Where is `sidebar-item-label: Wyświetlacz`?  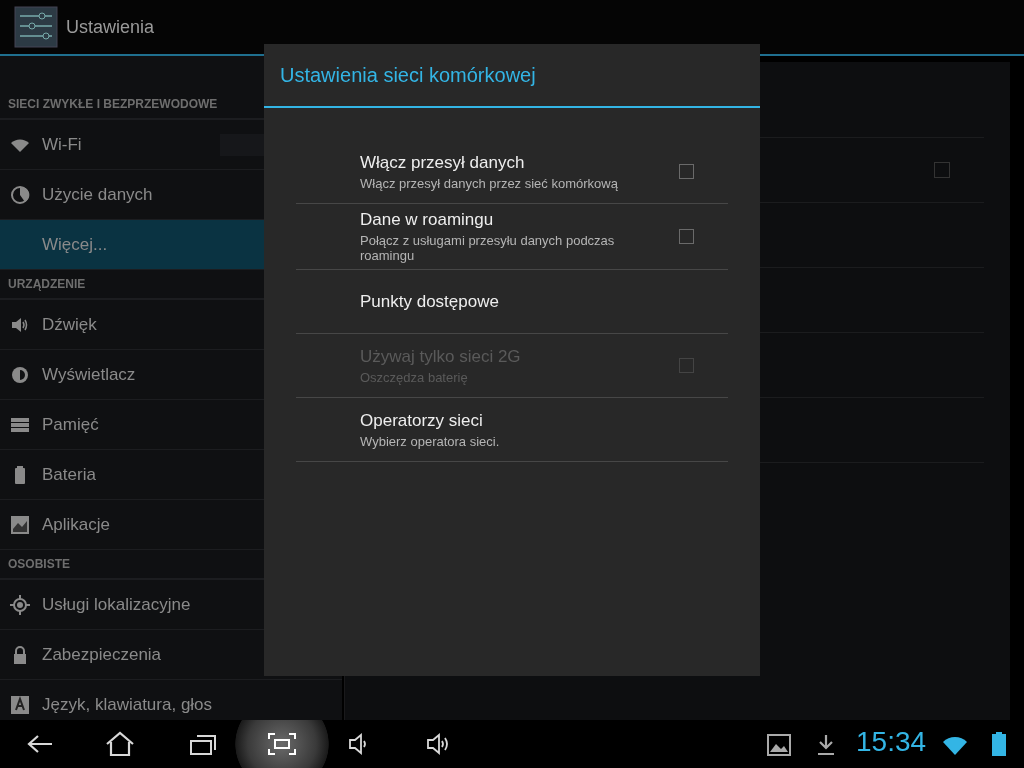
sidebar-item-label: Wyświetlacz is located at coordinates (89, 374).